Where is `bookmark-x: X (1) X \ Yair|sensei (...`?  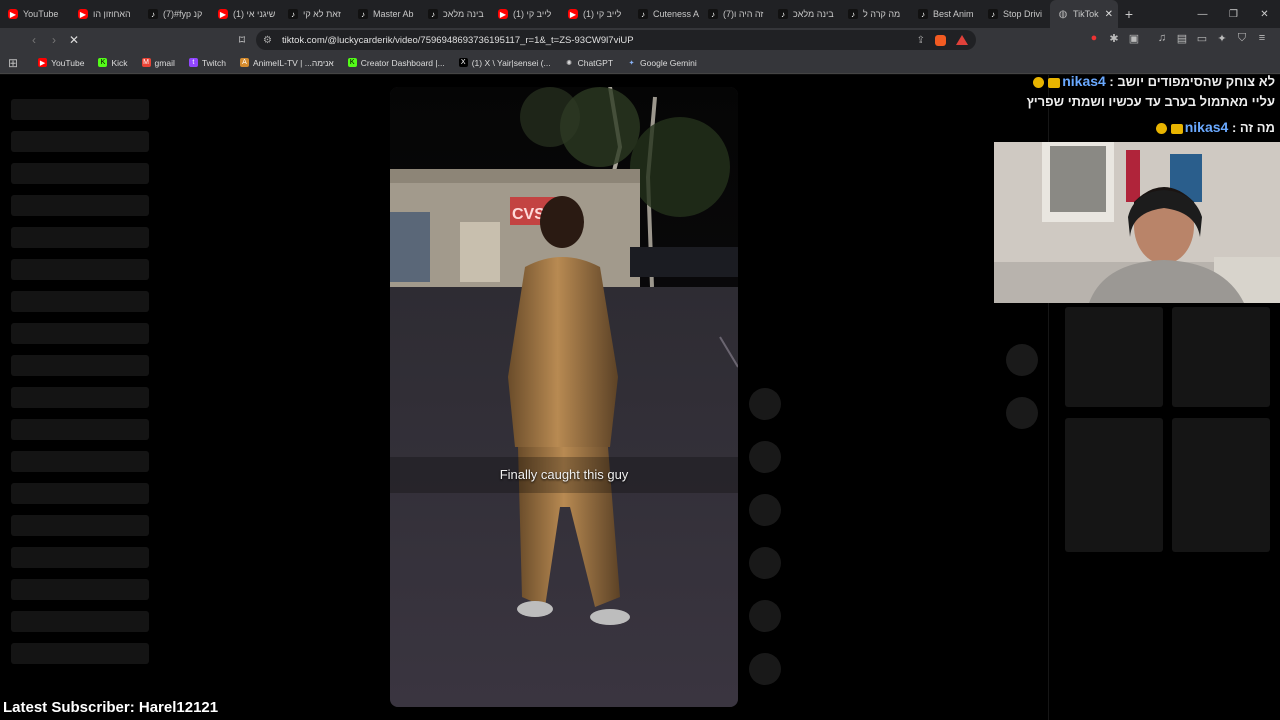 bookmark-x: X (1) X \ Yair|sensei (... is located at coordinates (504, 63).